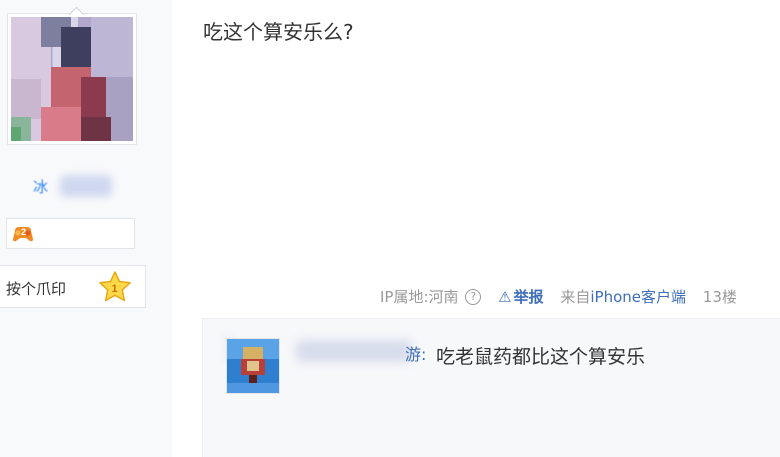 The image size is (780, 457). Describe the element at coordinates (72, 79) in the screenshot. I see `avatar-image` at that location.